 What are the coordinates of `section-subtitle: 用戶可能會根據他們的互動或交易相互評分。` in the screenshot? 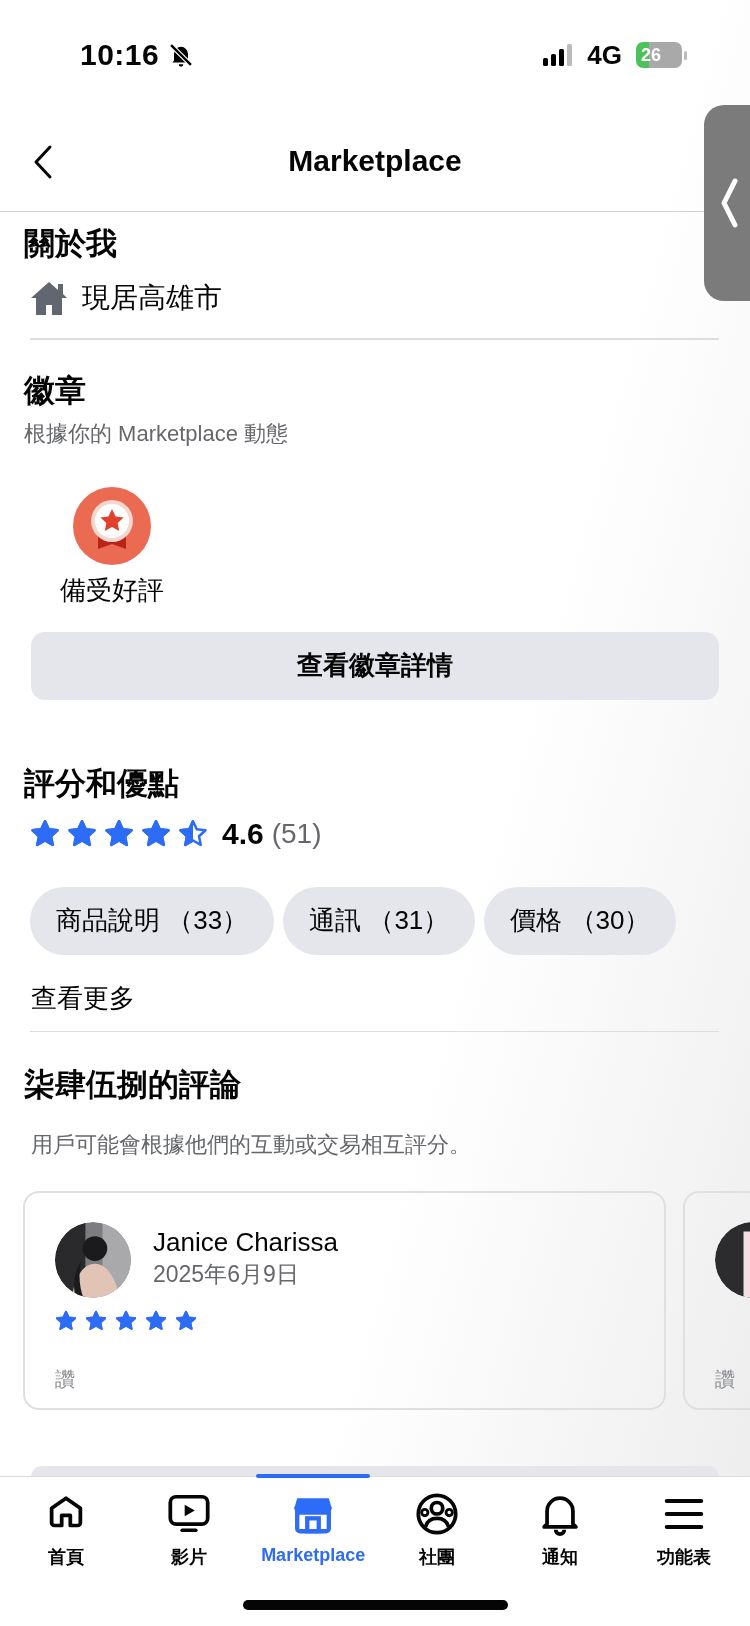 It's located at (251, 1145).